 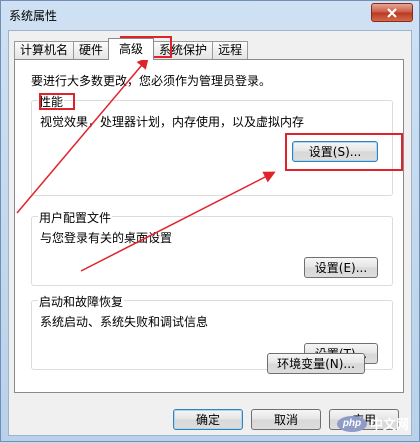 What do you see at coordinates (389, 425) in the screenshot?
I see `watermark-text: 中文网` at bounding box center [389, 425].